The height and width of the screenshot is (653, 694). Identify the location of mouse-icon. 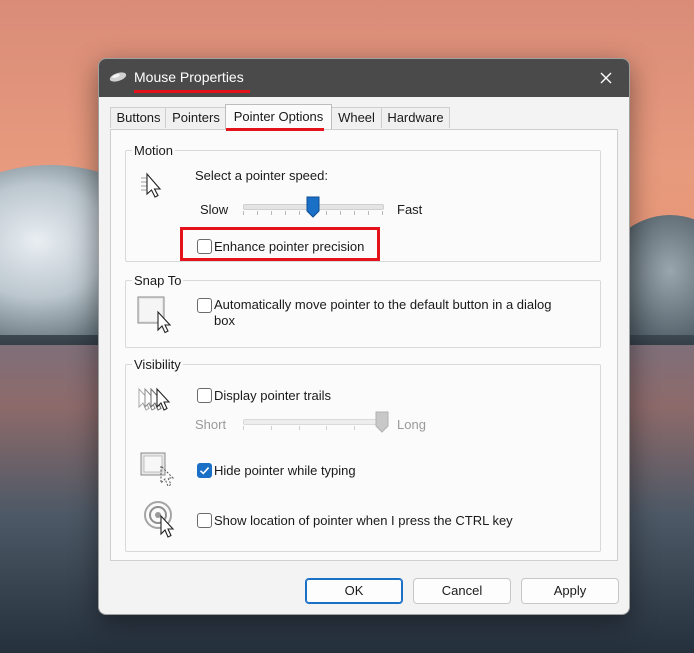
(118, 77).